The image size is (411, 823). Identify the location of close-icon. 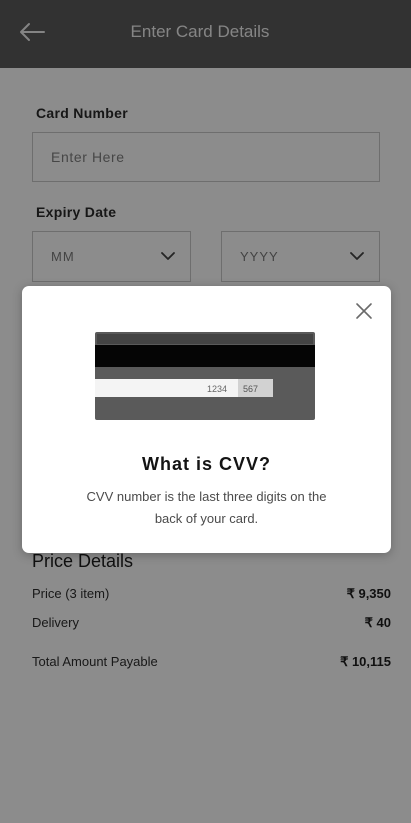
(364, 311).